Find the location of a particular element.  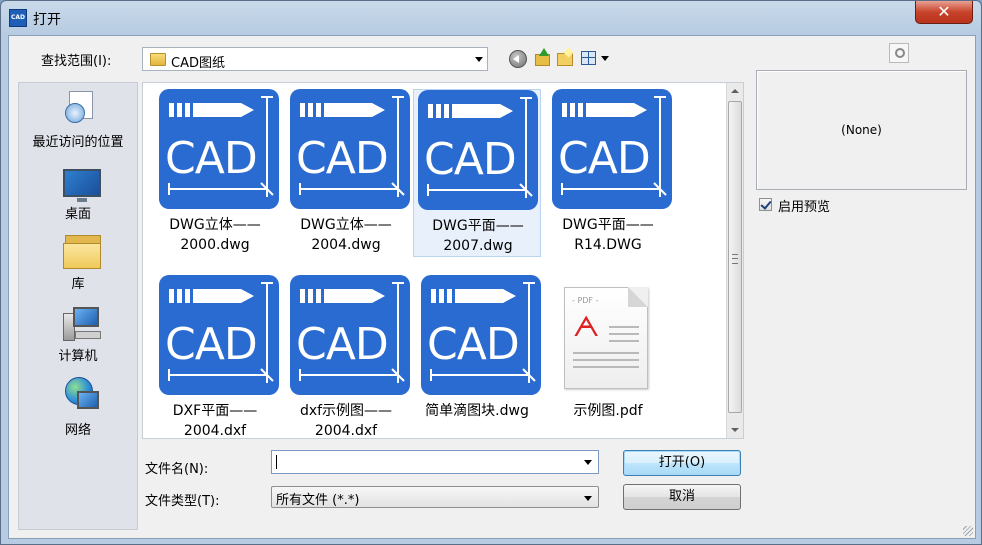

grip-icon is located at coordinates (735, 259).